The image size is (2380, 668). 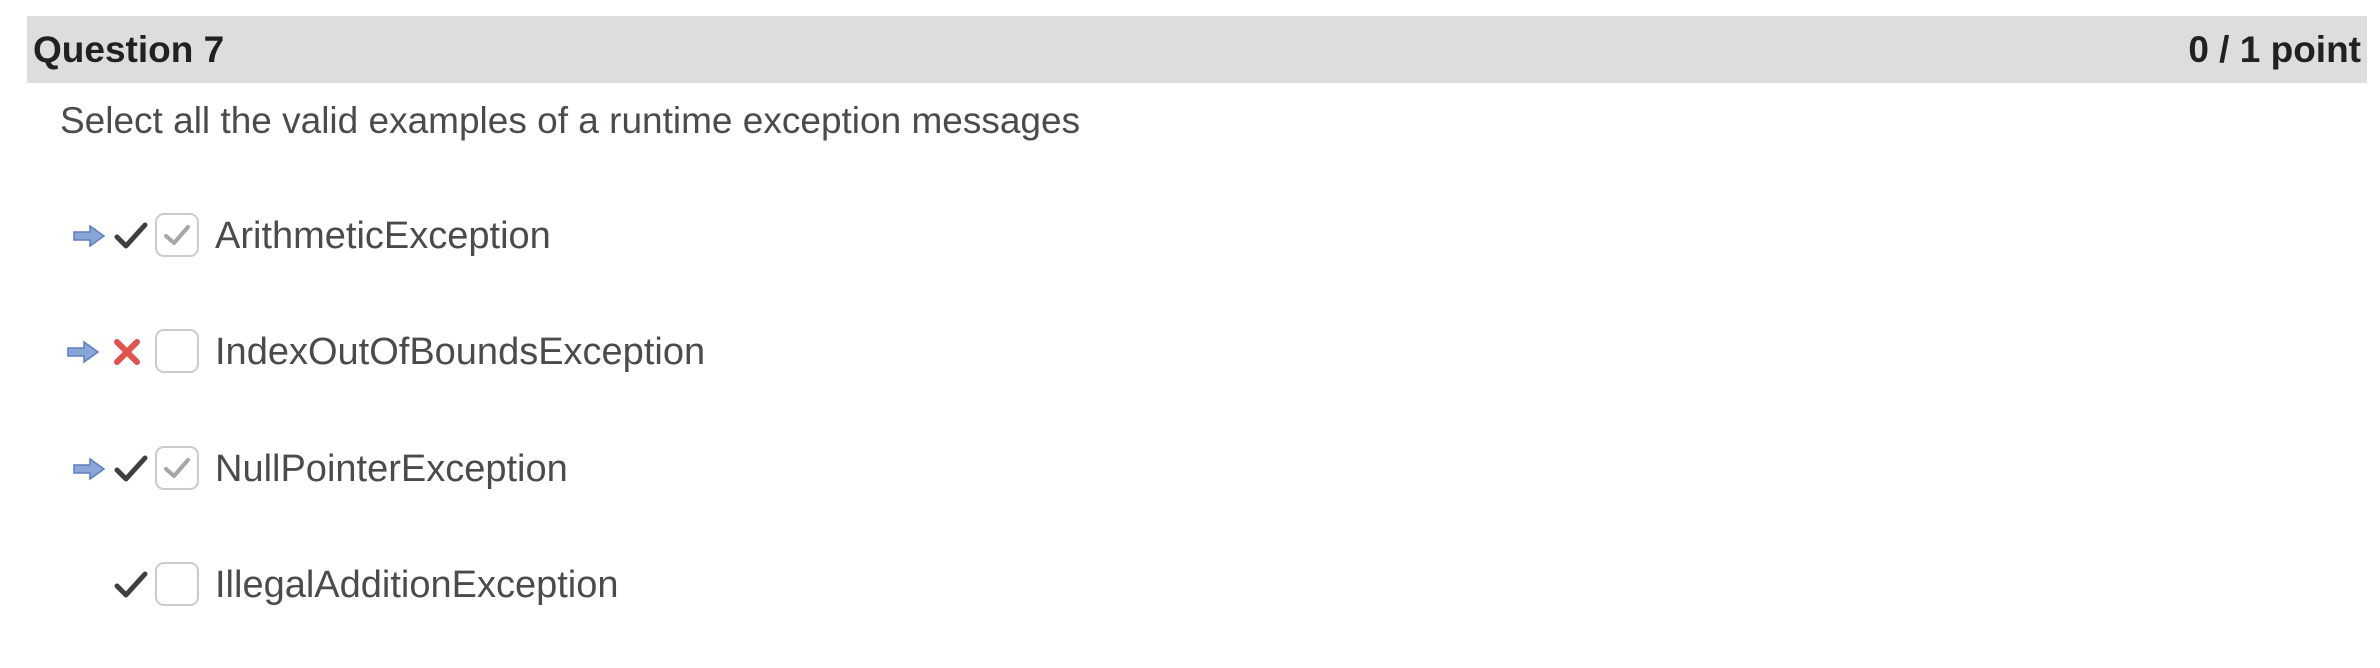 I want to click on question-title: Question 7, so click(x=129, y=49).